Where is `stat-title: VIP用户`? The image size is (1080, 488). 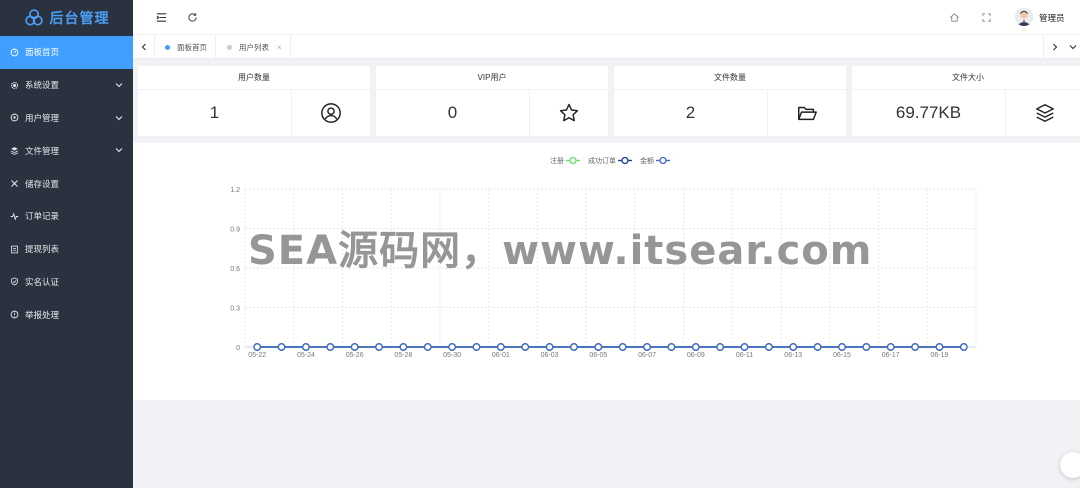
stat-title: VIP用户 is located at coordinates (492, 78).